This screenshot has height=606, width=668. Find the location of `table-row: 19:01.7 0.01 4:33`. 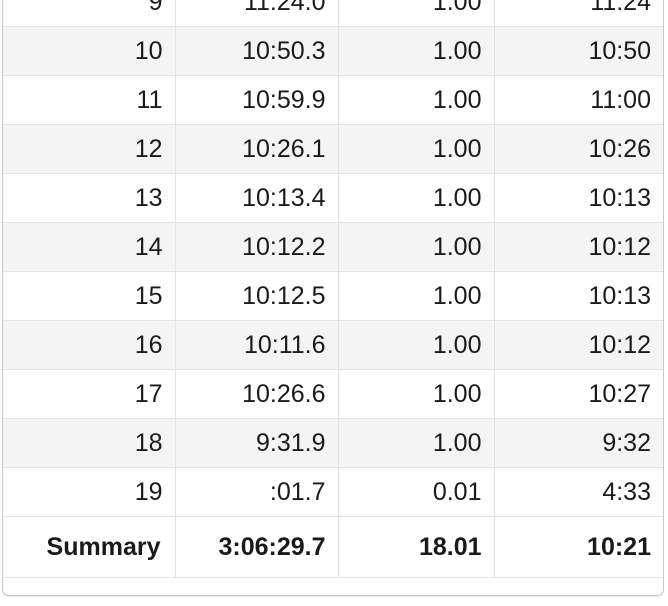

table-row: 19:01.7 0.01 4:33 is located at coordinates (333, 492).